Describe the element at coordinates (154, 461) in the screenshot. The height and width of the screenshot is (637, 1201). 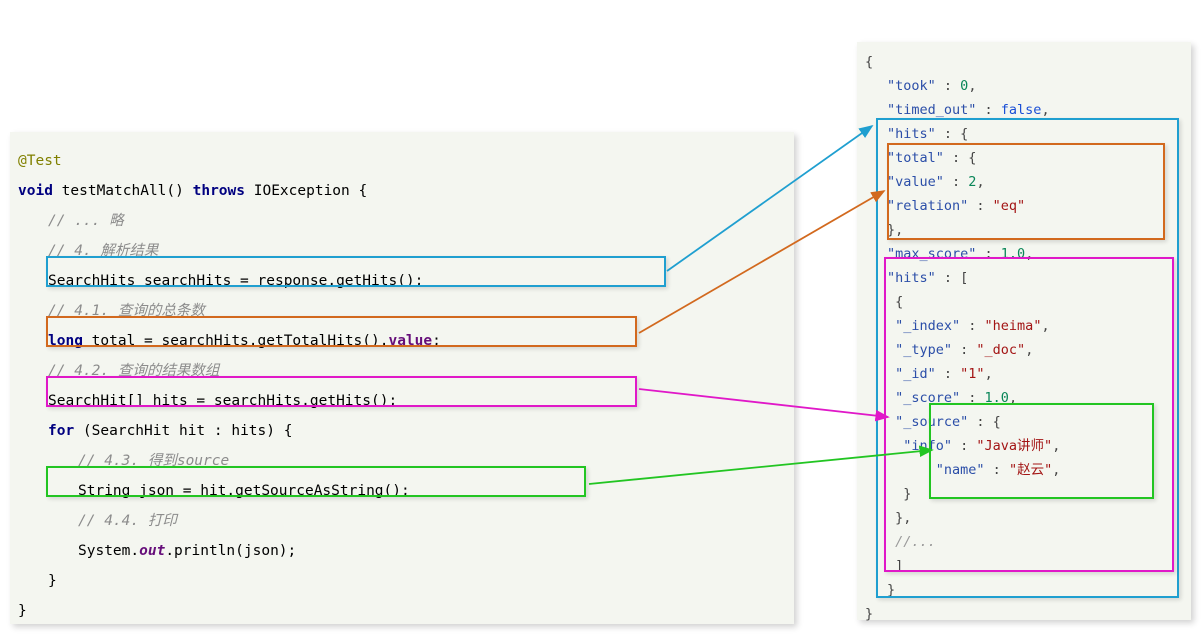
I see `token: // 4.3. 得到source` at that location.